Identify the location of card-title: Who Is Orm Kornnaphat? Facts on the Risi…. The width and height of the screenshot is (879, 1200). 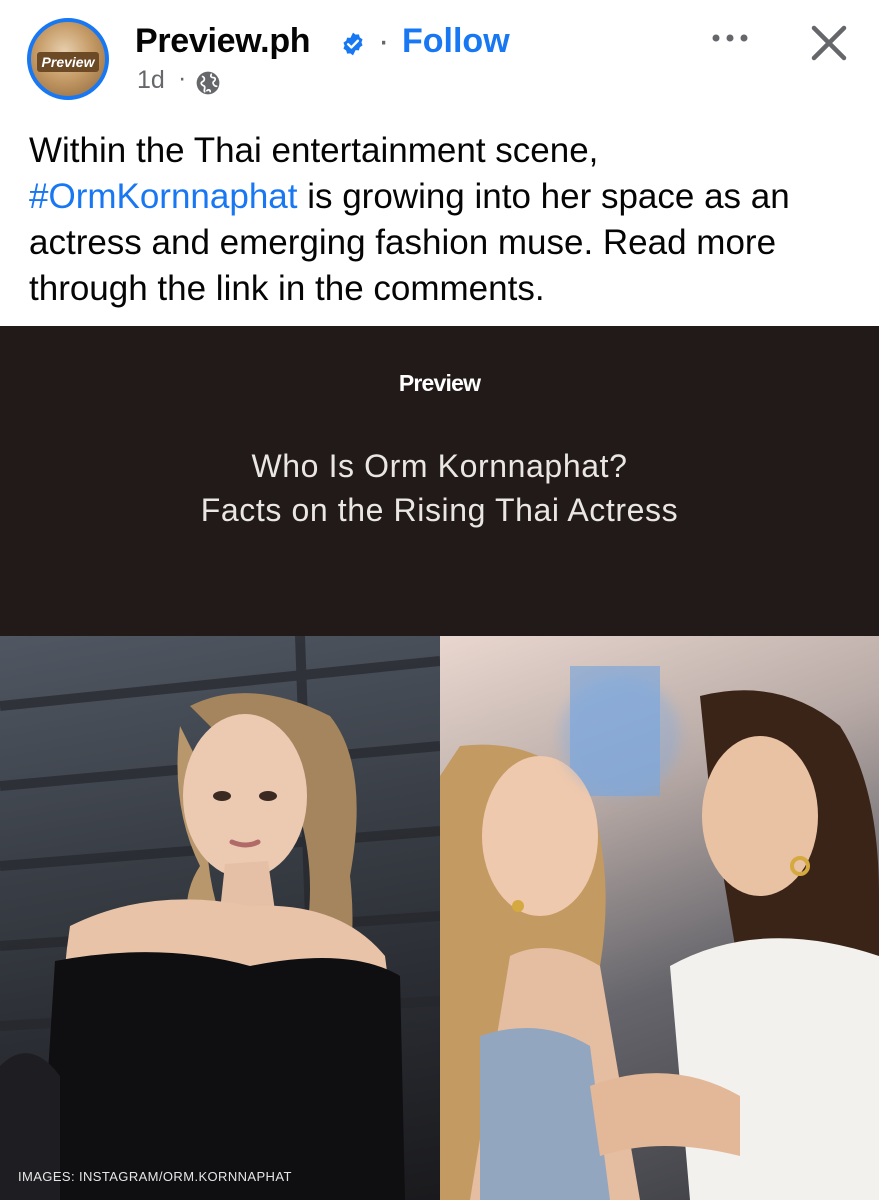
(439, 488).